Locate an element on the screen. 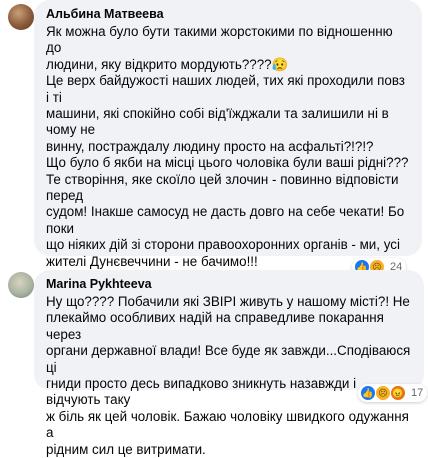 The image size is (428, 458). comment-line: рідним сил це витримати. is located at coordinates (126, 449).